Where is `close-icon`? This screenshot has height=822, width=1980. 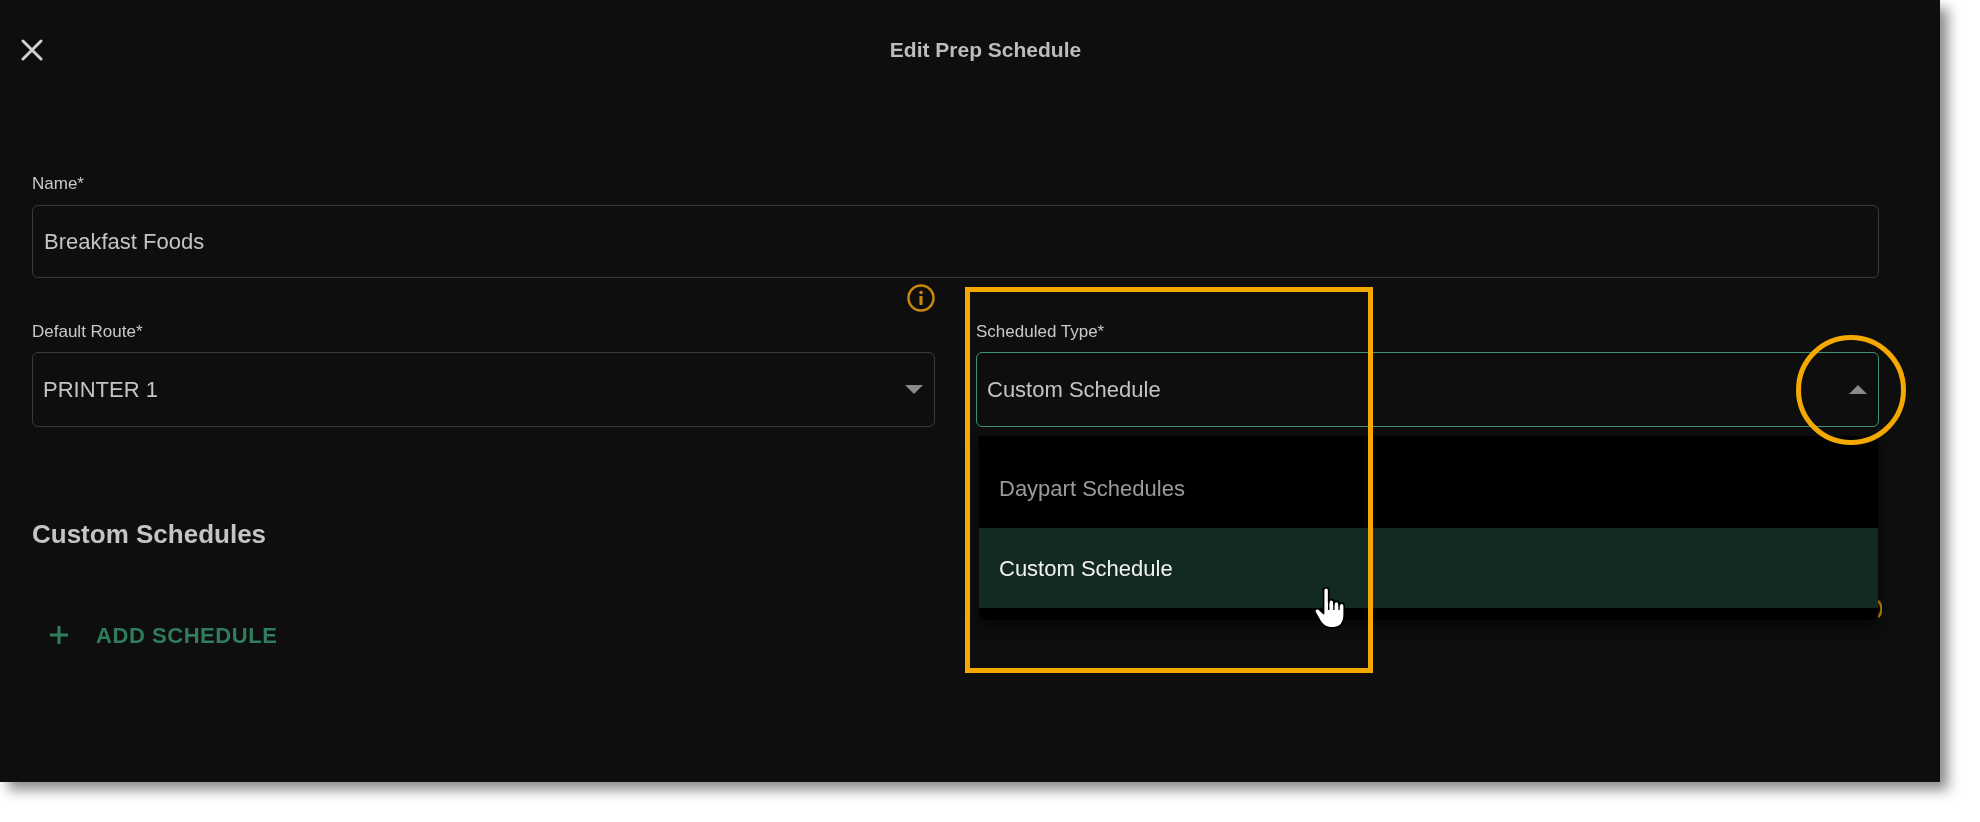
close-icon is located at coordinates (32, 50).